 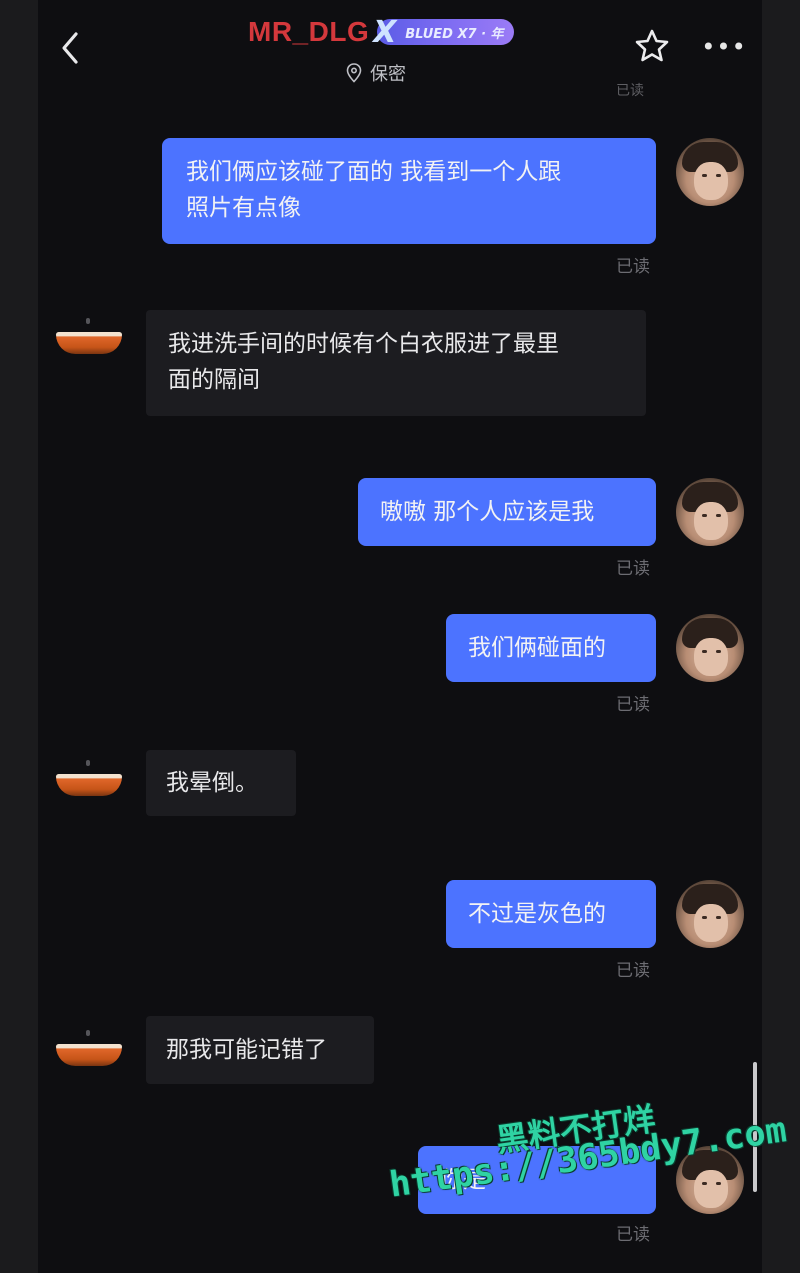 I want to click on location-pin-icon, so click(x=354, y=73).